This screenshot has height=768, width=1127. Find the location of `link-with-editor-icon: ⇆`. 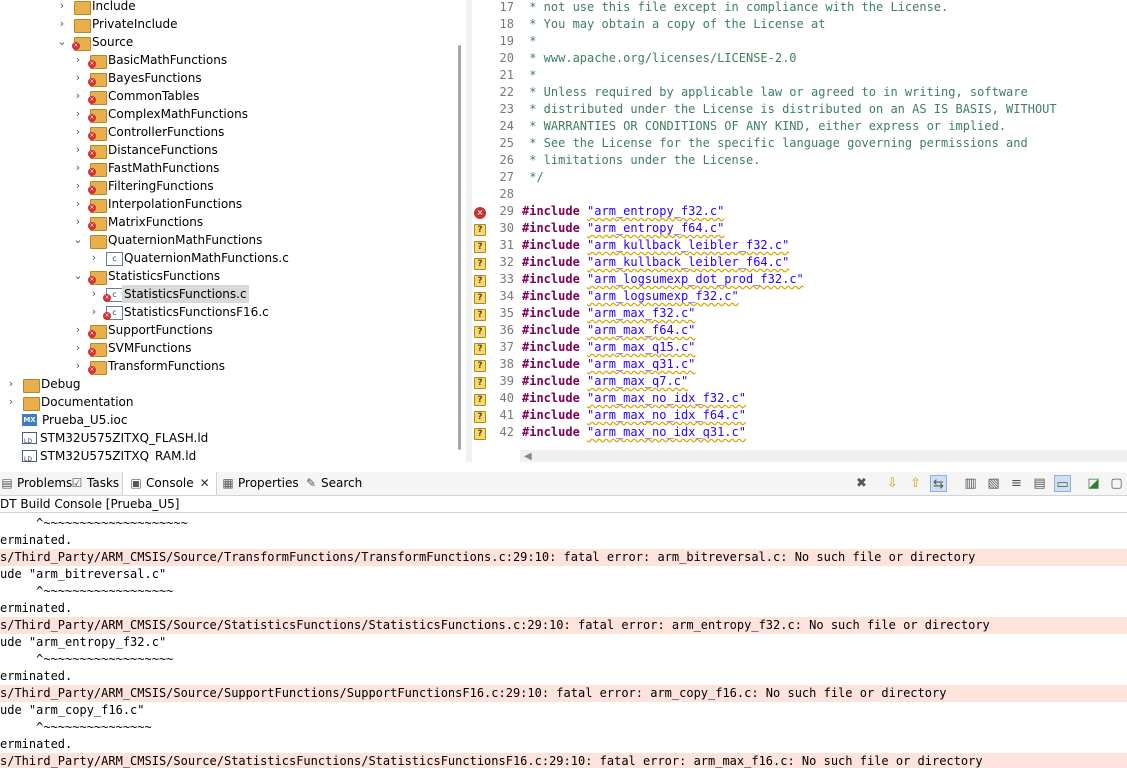

link-with-editor-icon: ⇆ is located at coordinates (938, 483).